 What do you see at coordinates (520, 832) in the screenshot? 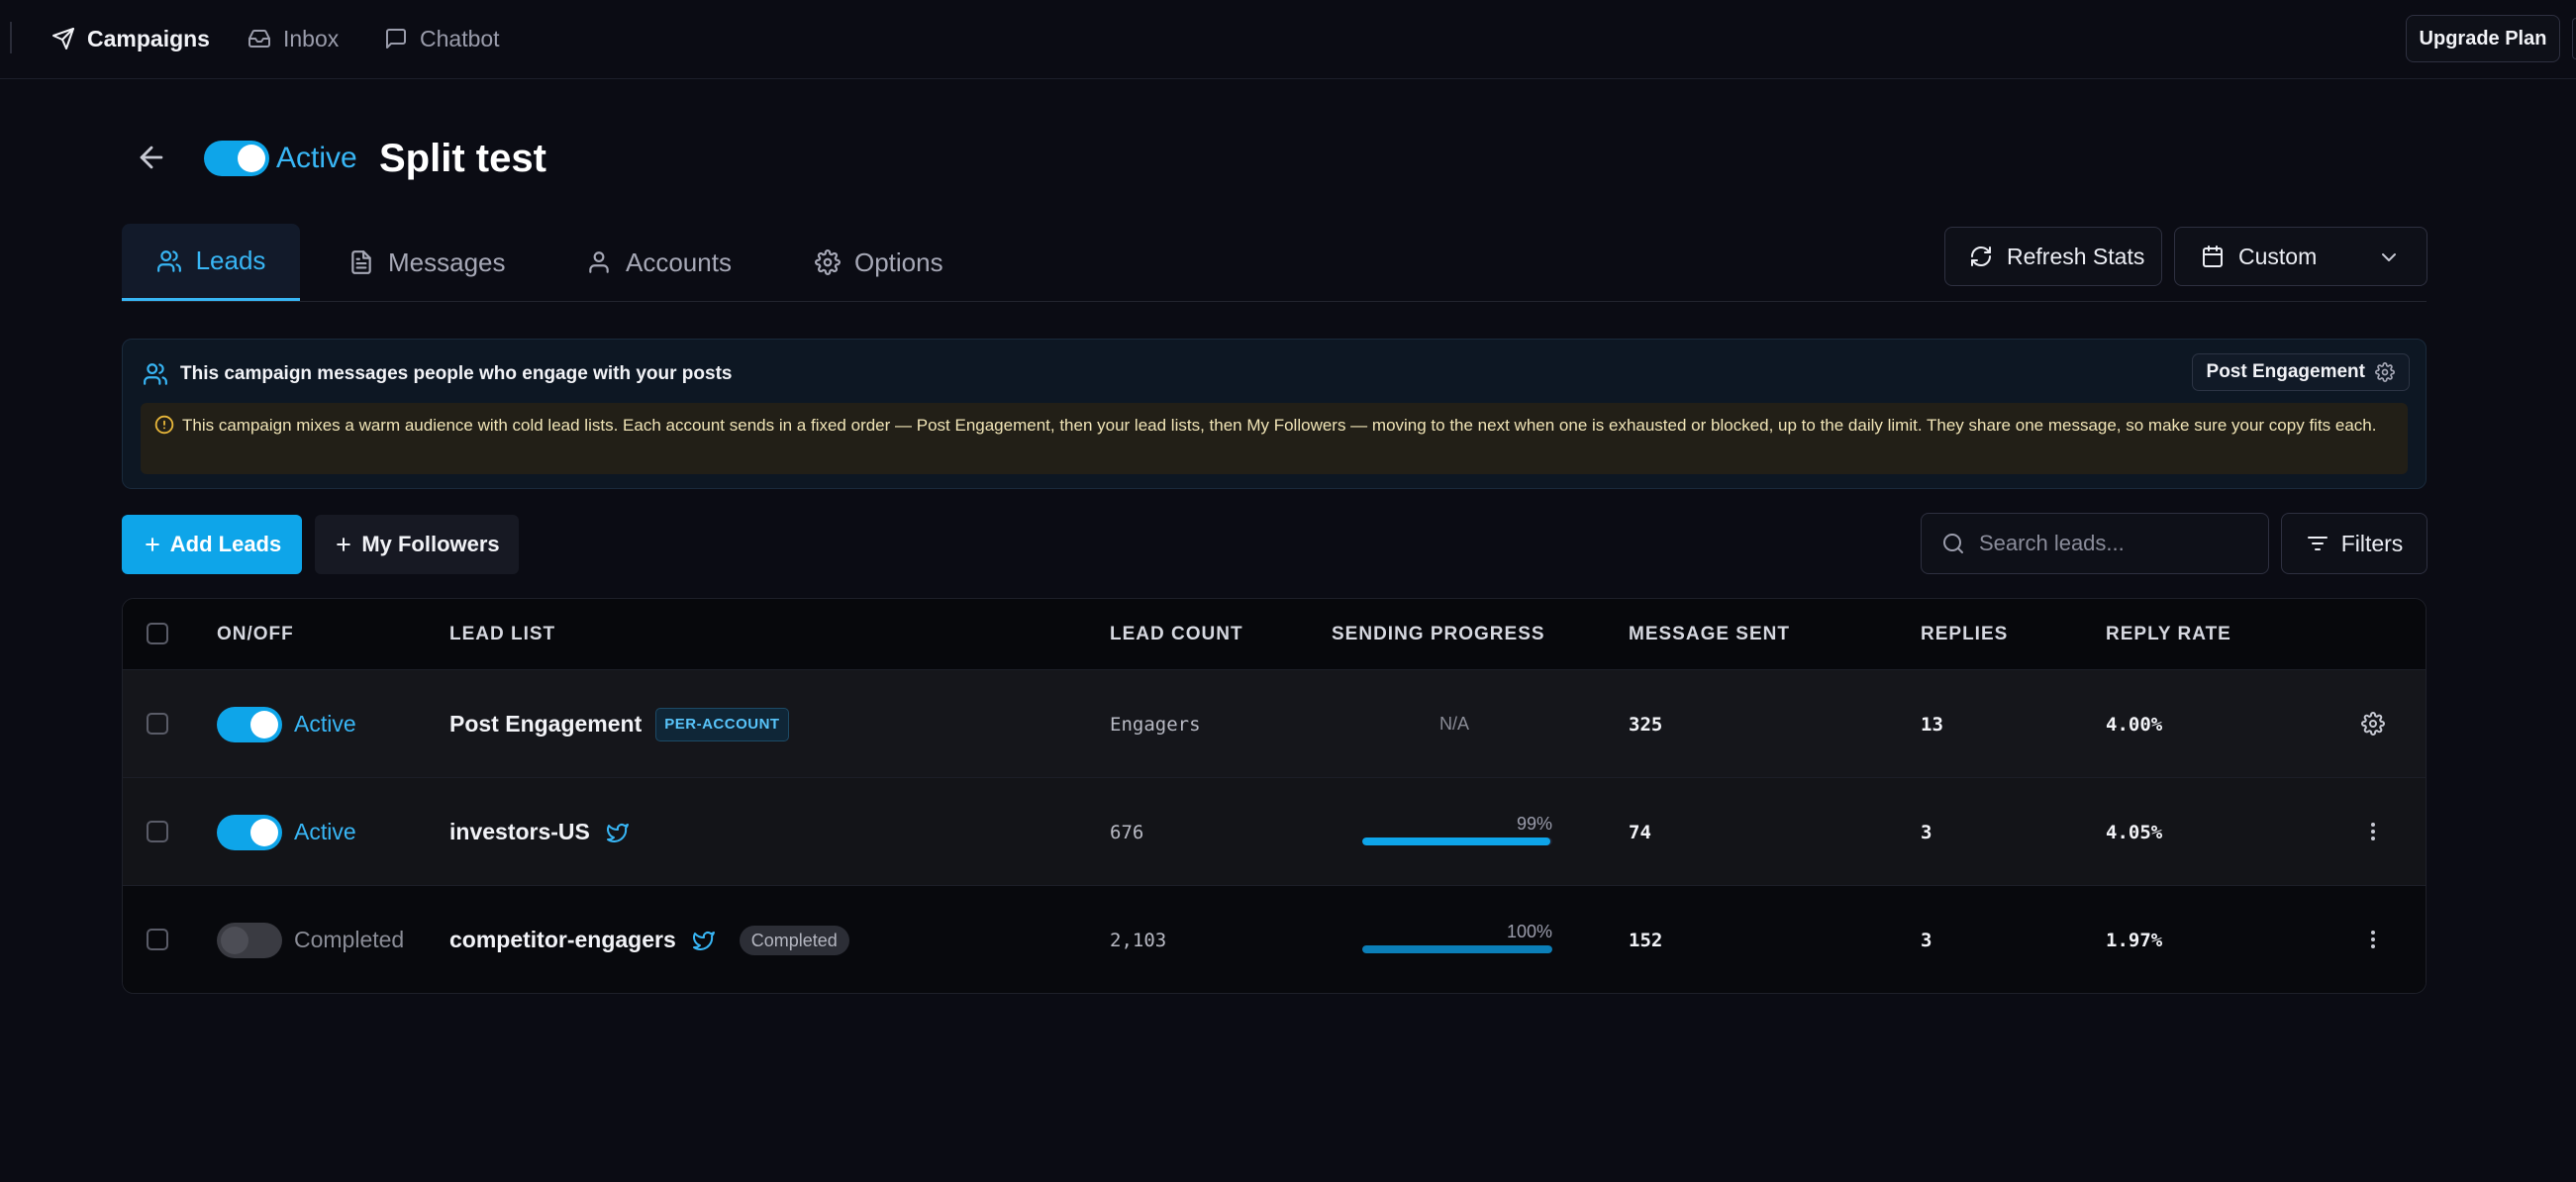
I see `lead-list-name: investors-US` at bounding box center [520, 832].